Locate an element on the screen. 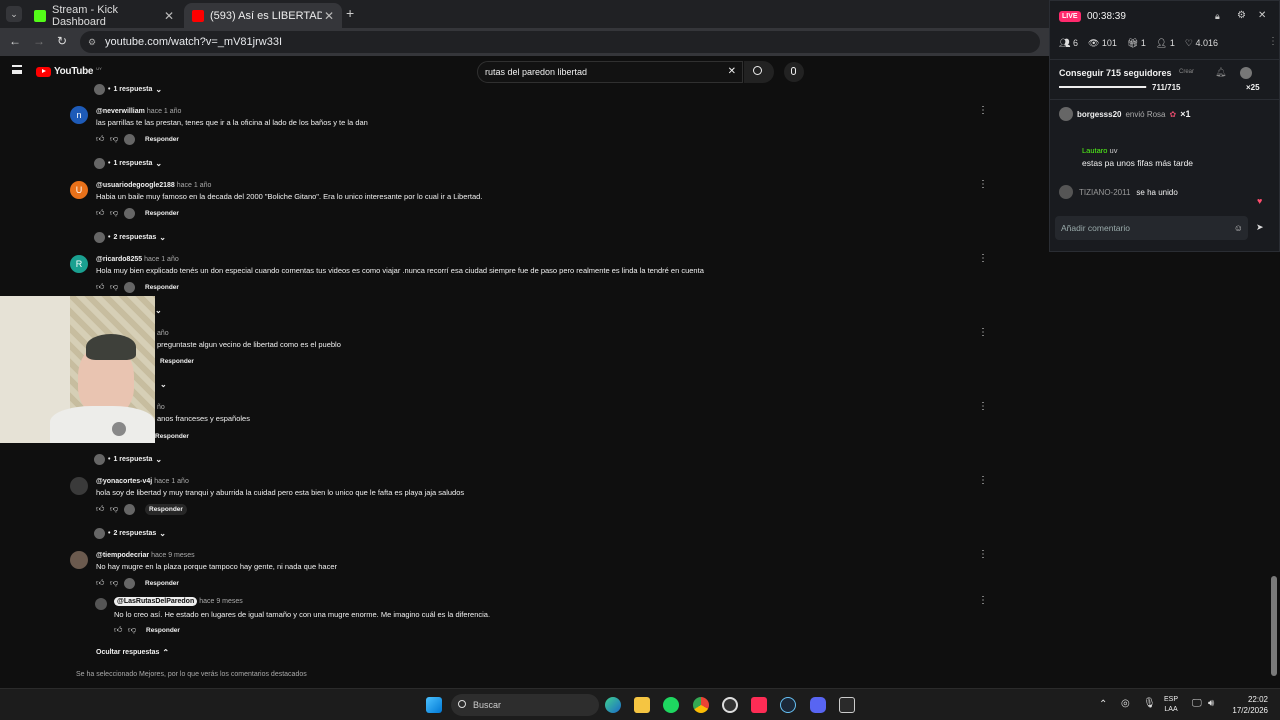 Image resolution: width=1280 pixels, height=720 pixels. comment-author: @ricardo8255 is located at coordinates (119, 259).